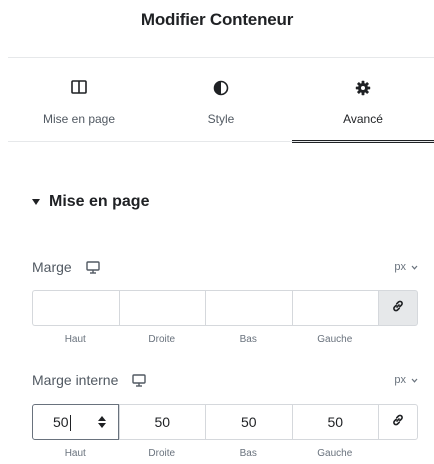 Image resolution: width=434 pixels, height=464 pixels. Describe the element at coordinates (225, 380) in the screenshot. I see `padding-control-header: Marge interne px` at that location.